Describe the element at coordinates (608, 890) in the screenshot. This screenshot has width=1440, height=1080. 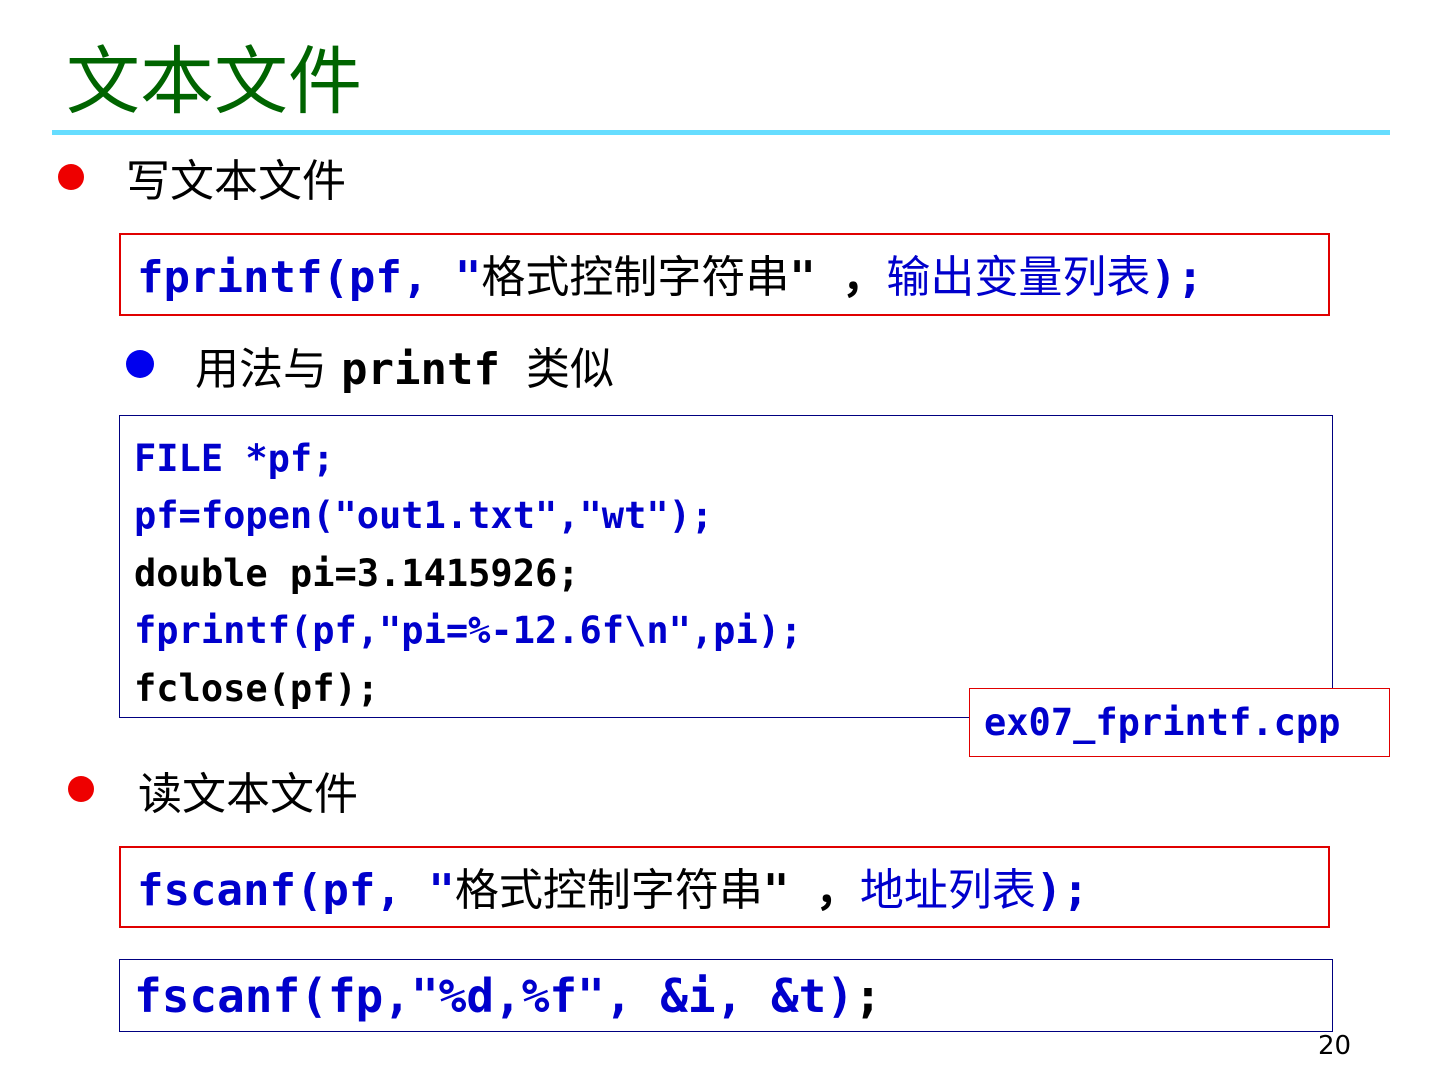
I see `fscanf-format-text: 格式控制字符串` at that location.